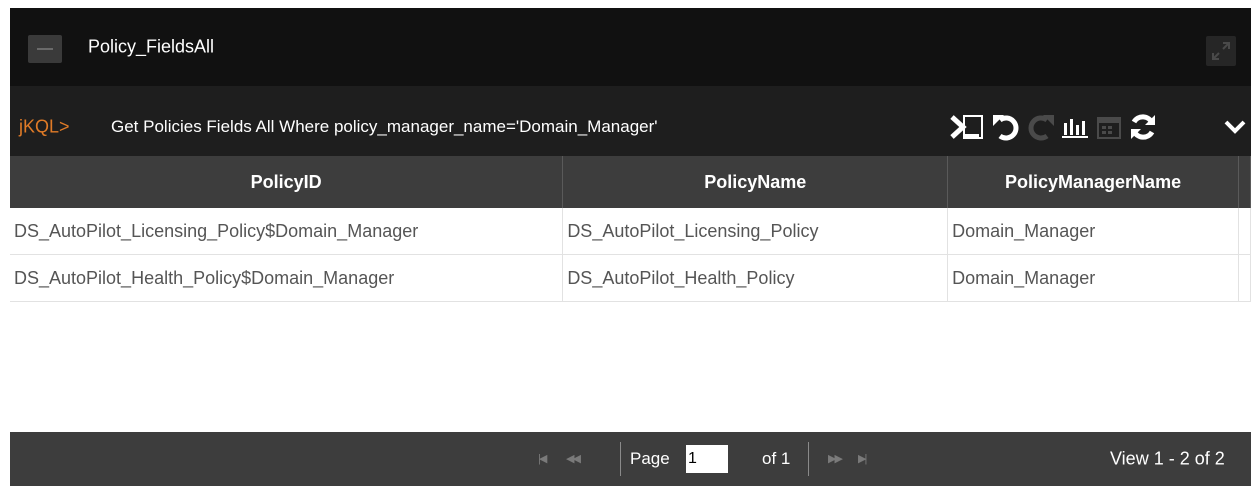 This screenshot has height=486, width=1251. I want to click on column-header-policyname: PolicyName, so click(755, 182).